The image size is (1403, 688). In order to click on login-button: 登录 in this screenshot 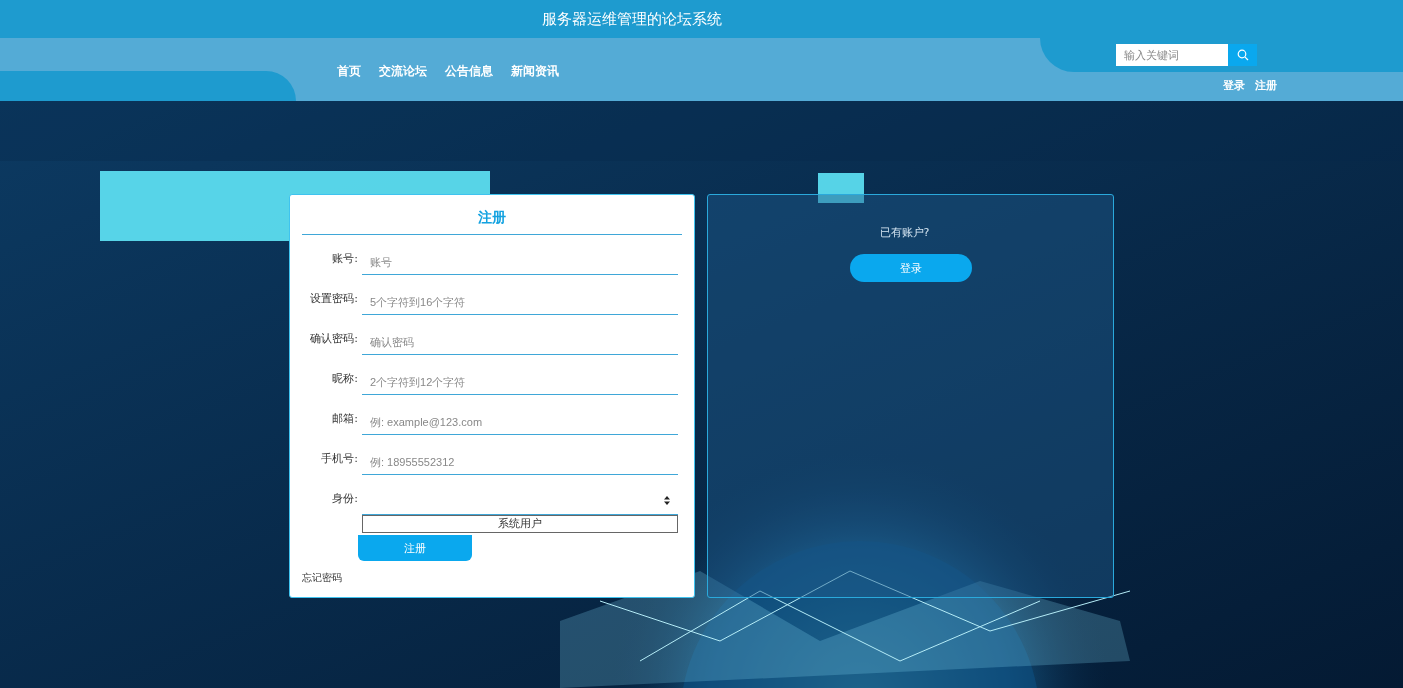, I will do `click(910, 268)`.